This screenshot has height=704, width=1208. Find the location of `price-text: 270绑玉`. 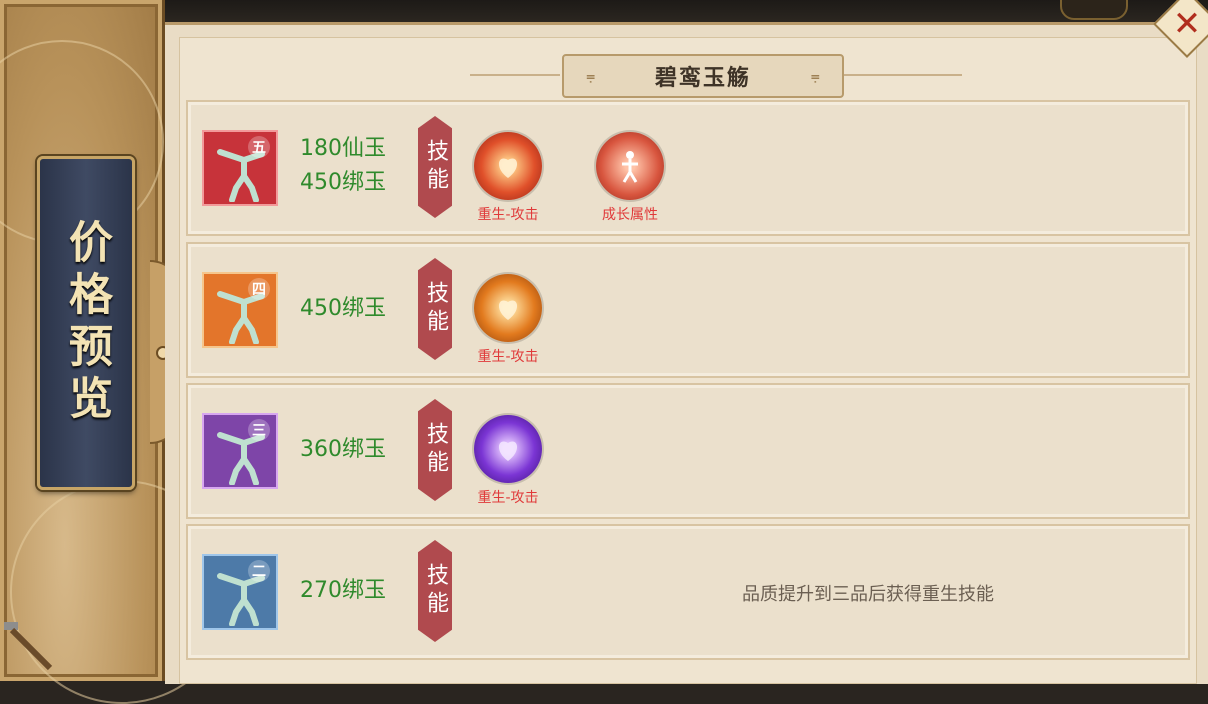

price-text: 270绑玉 is located at coordinates (343, 590).